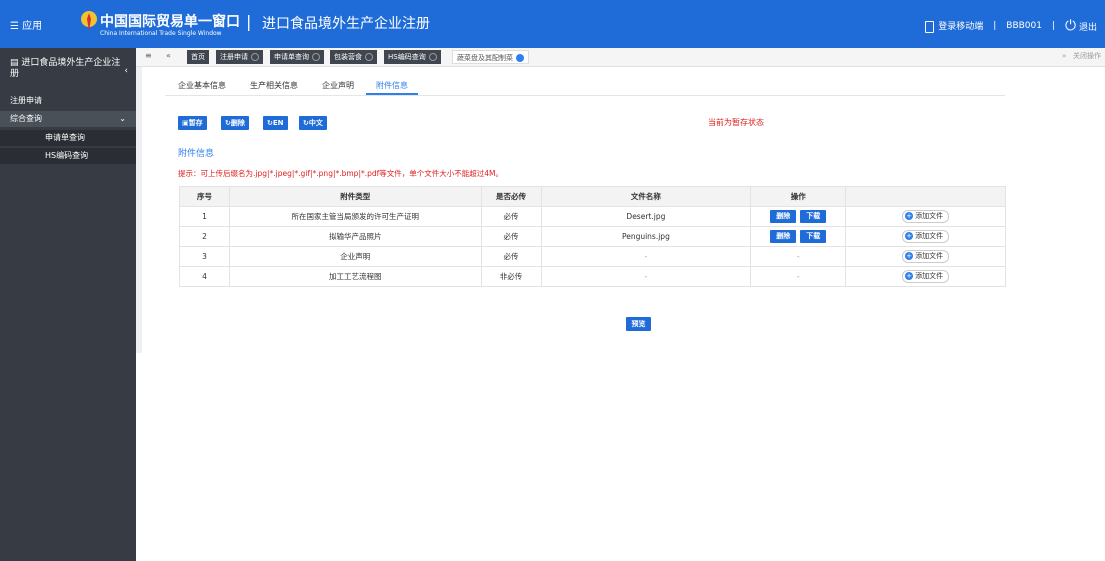 The height and width of the screenshot is (561, 1105). I want to click on tab-register-label: 注册申请, so click(234, 57).